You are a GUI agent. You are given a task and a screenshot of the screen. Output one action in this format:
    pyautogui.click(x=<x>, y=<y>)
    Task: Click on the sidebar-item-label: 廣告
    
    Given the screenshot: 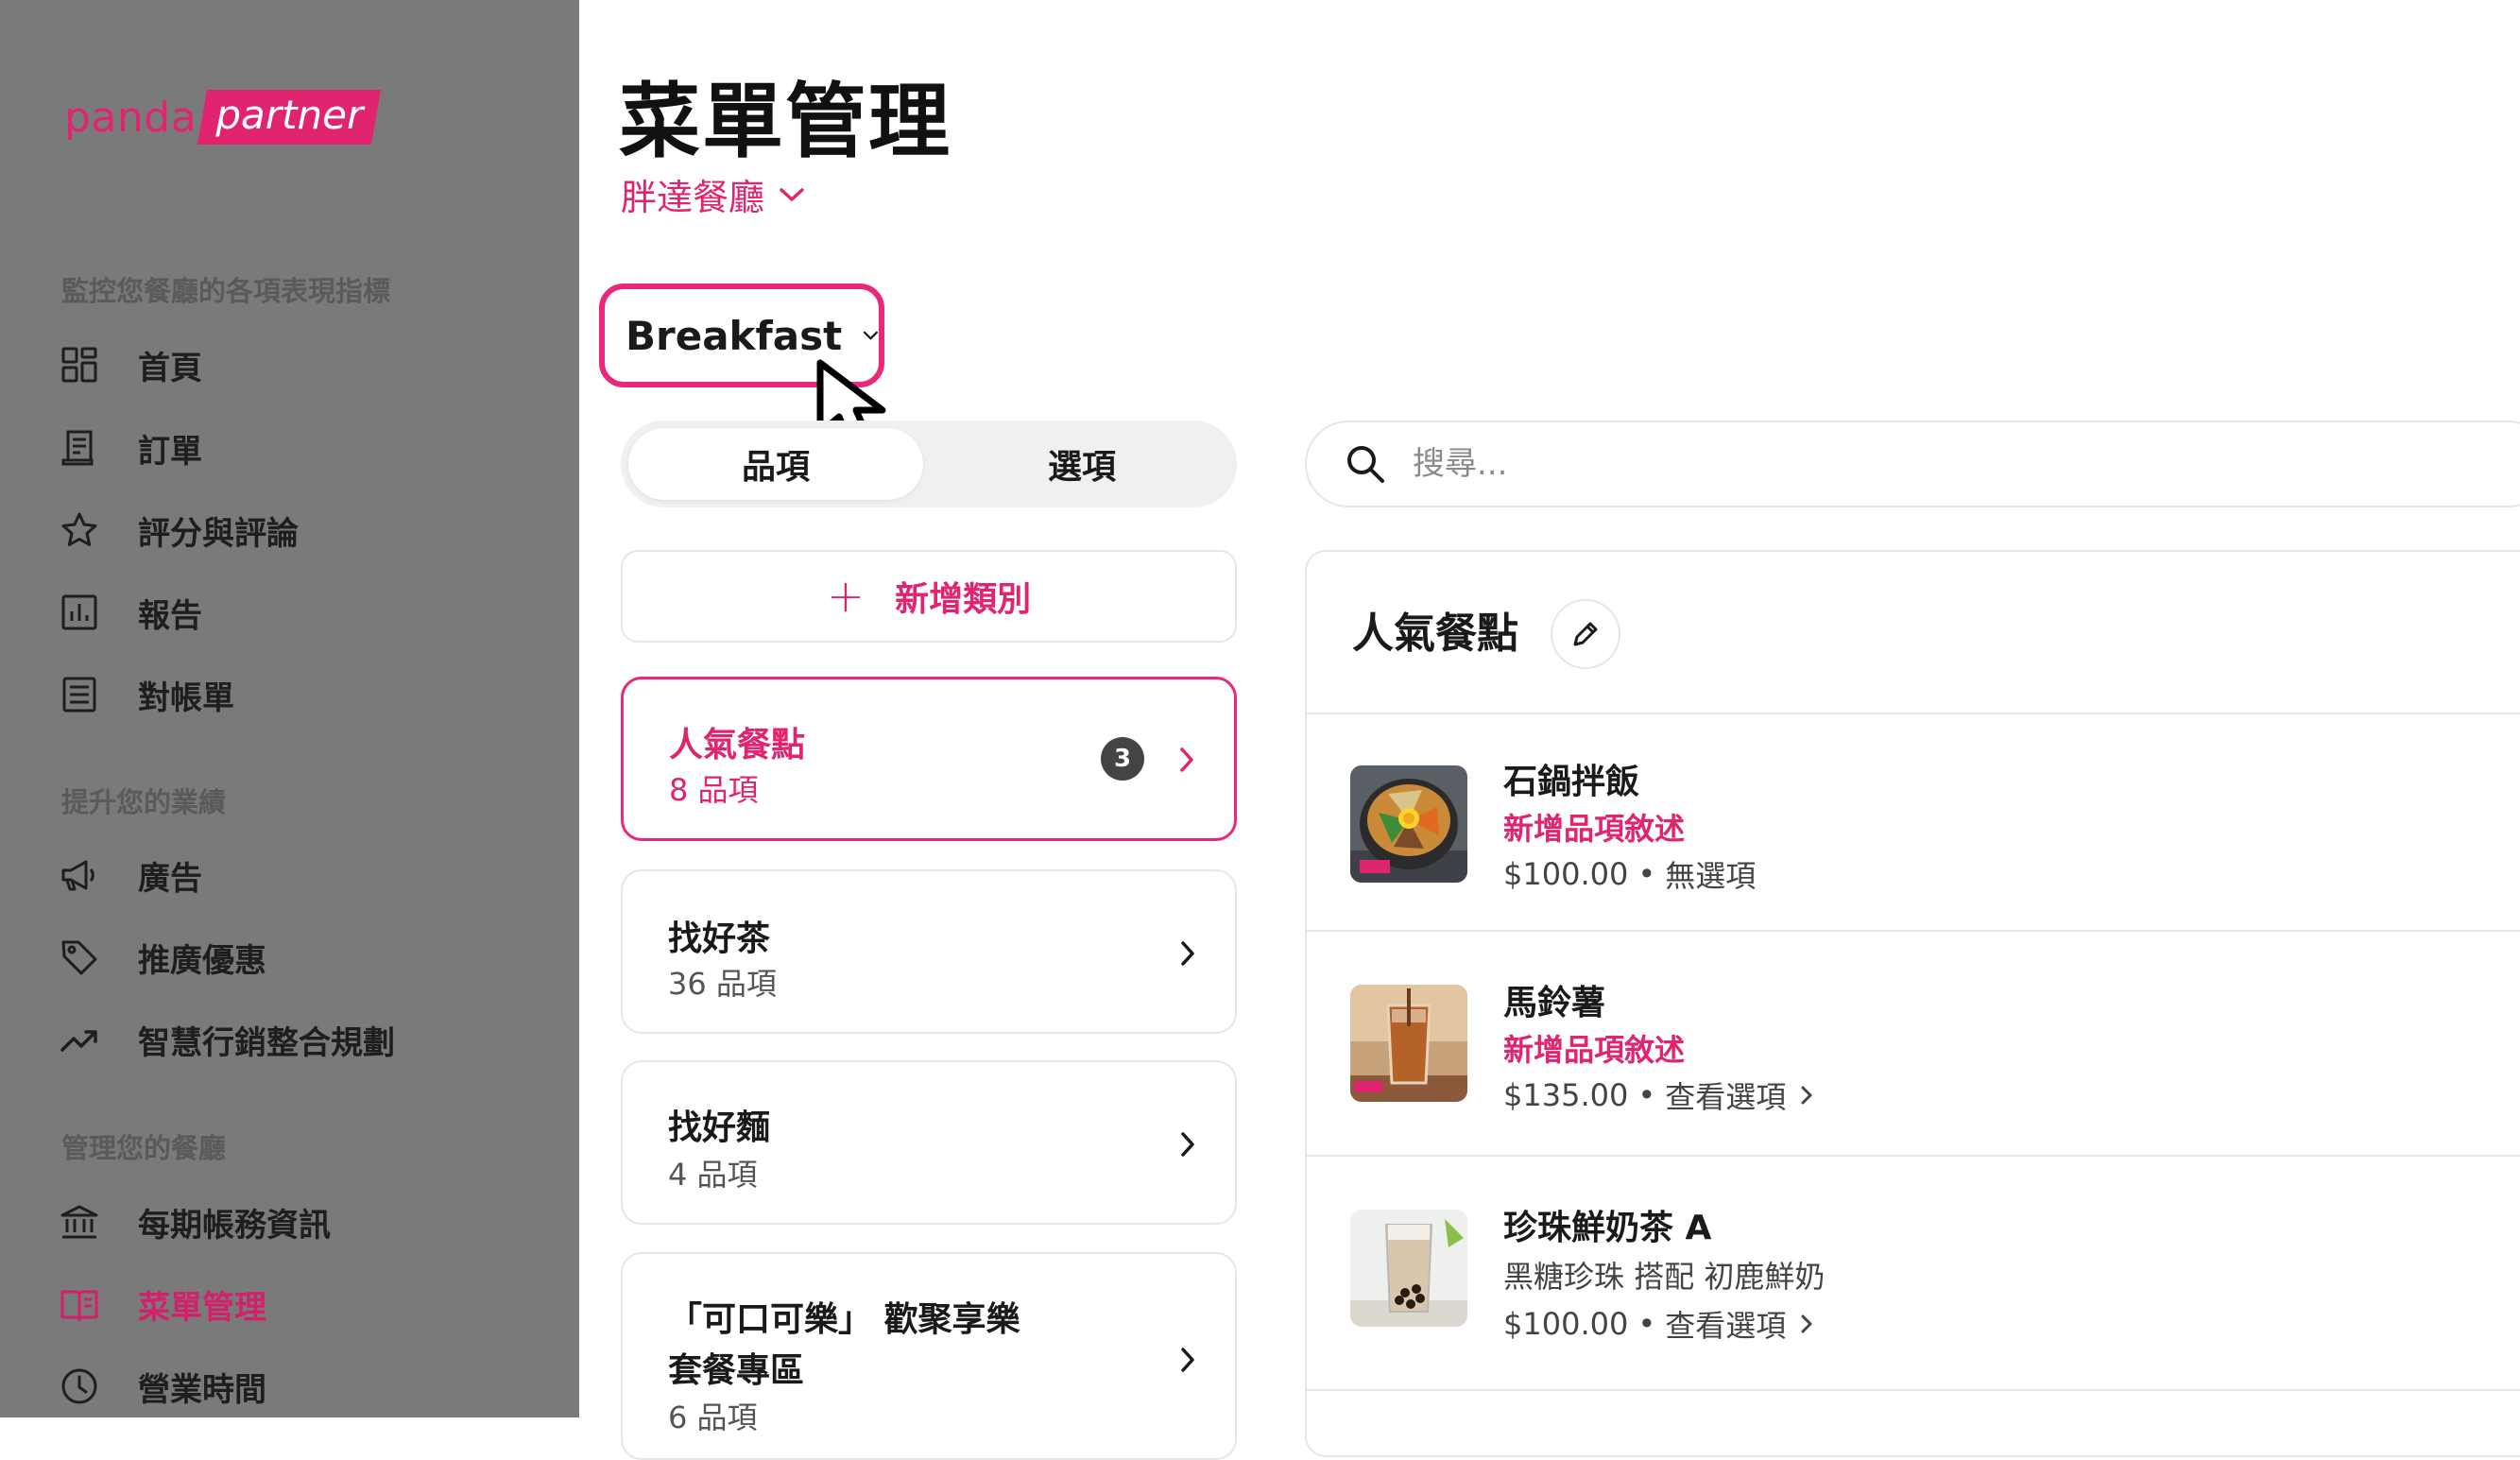 What is the action you would take?
    pyautogui.click(x=170, y=878)
    